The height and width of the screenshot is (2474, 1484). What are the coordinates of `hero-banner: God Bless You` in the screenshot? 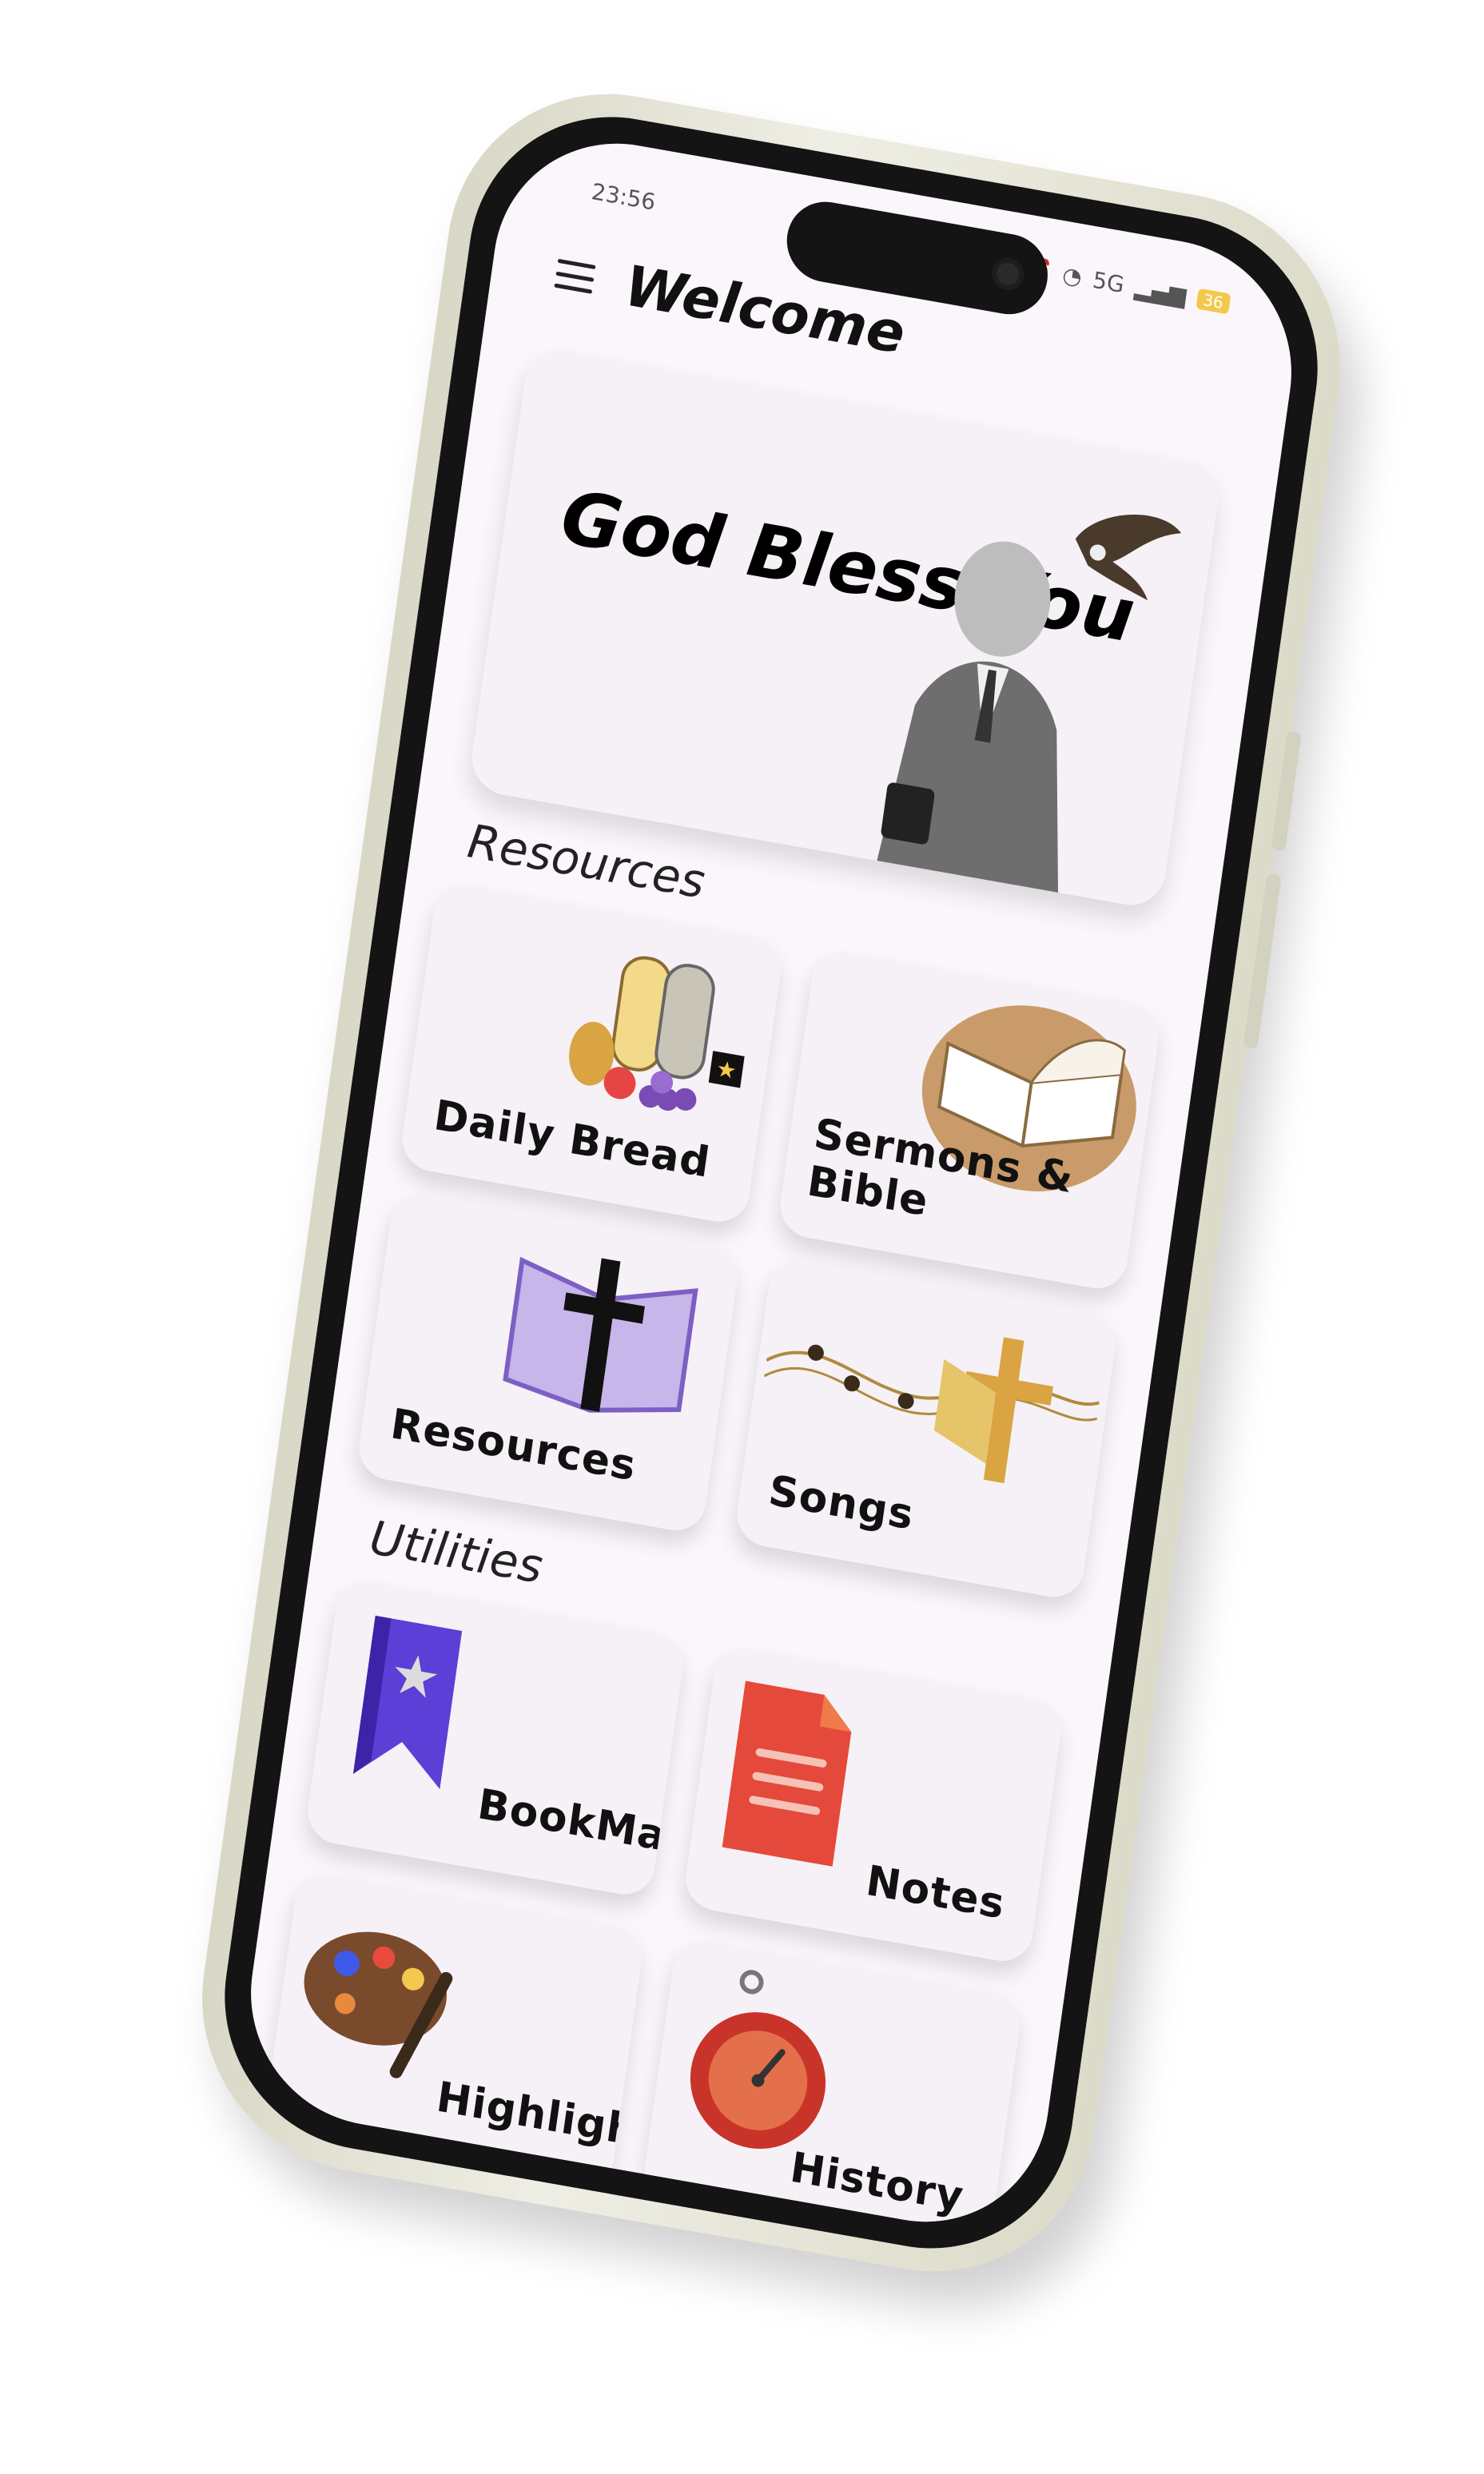 It's located at (845, 628).